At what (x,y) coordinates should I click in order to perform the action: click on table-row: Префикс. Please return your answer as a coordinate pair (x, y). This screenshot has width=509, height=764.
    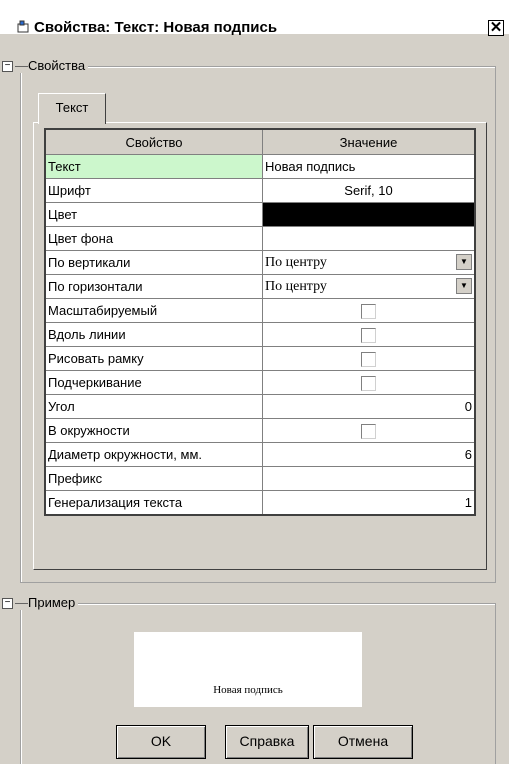
    Looking at the image, I should click on (260, 478).